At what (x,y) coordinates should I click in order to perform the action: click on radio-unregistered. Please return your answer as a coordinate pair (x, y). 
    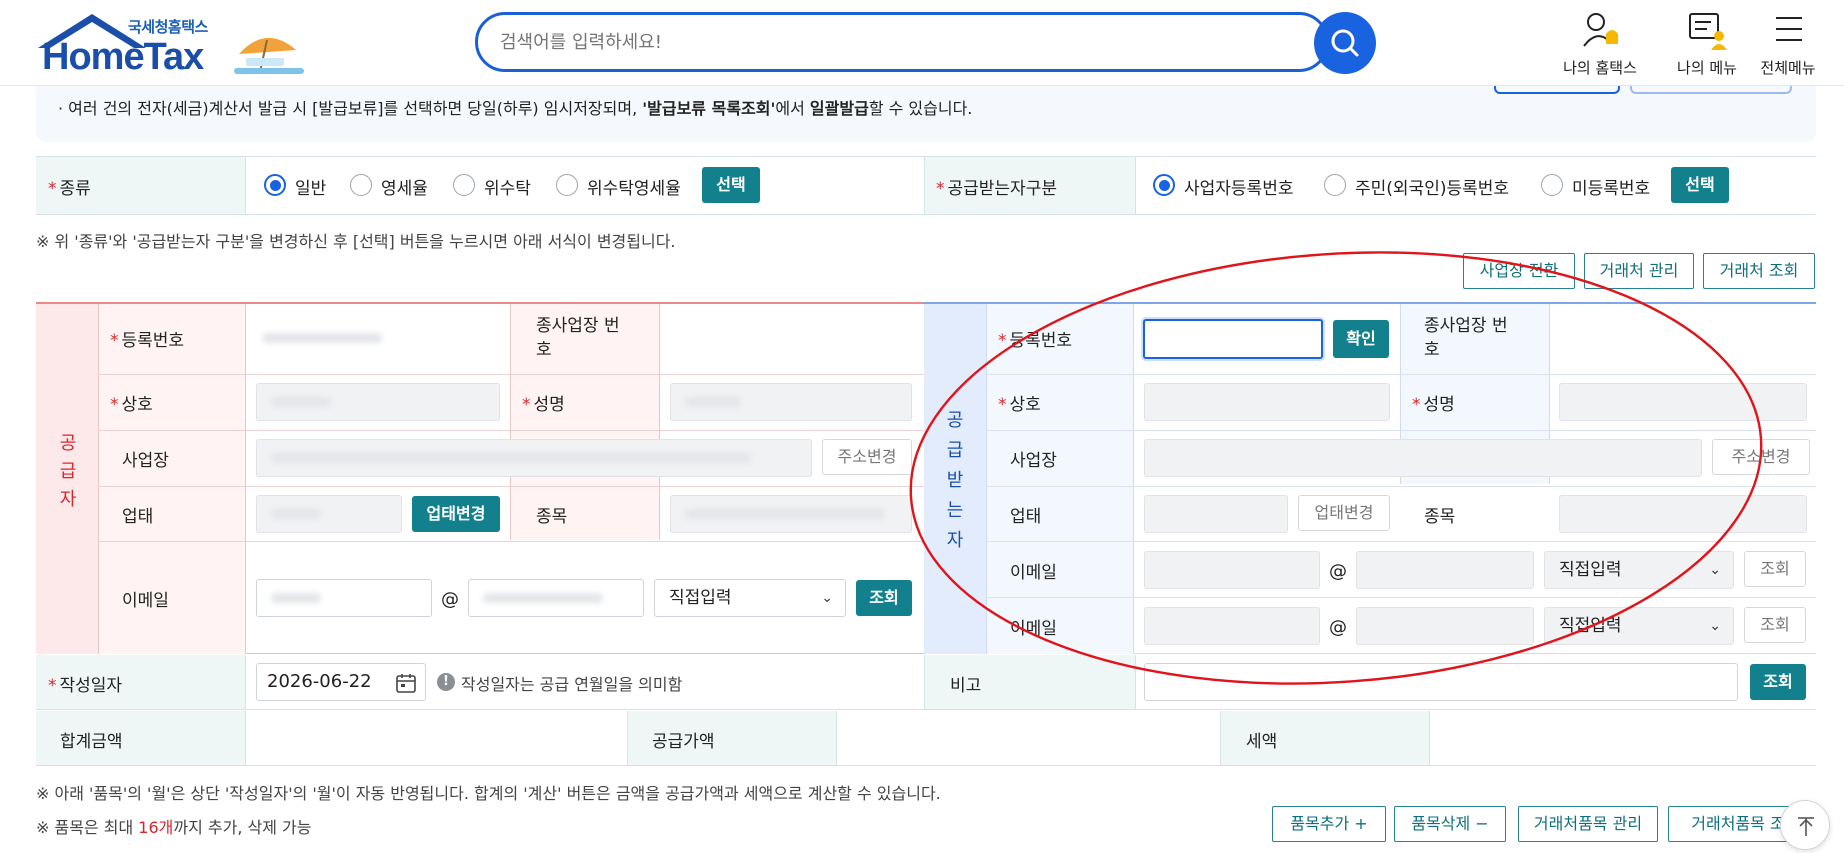
    Looking at the image, I should click on (1552, 185).